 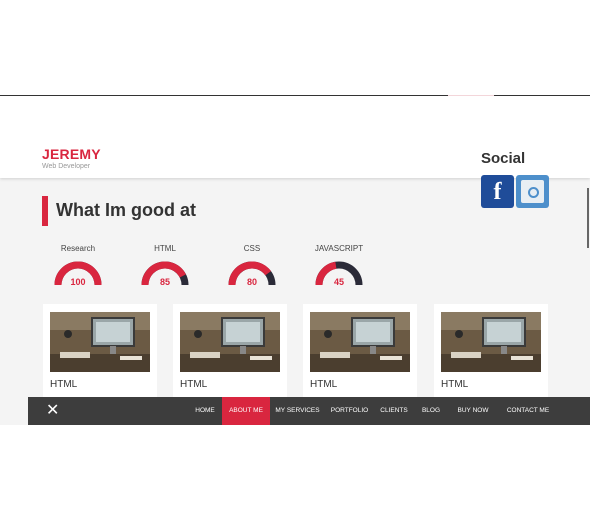 I want to click on skill-gauge: HTML 85, so click(x=165, y=267).